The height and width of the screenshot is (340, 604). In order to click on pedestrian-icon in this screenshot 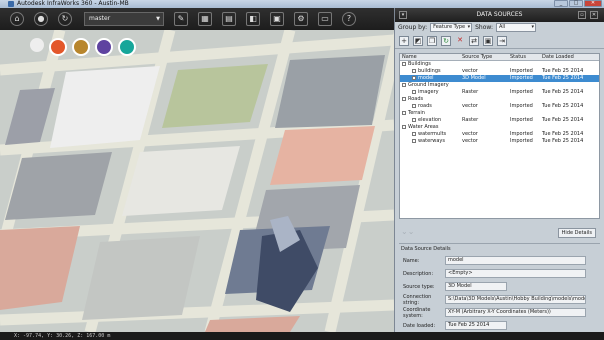, I will do `click(58, 47)`.